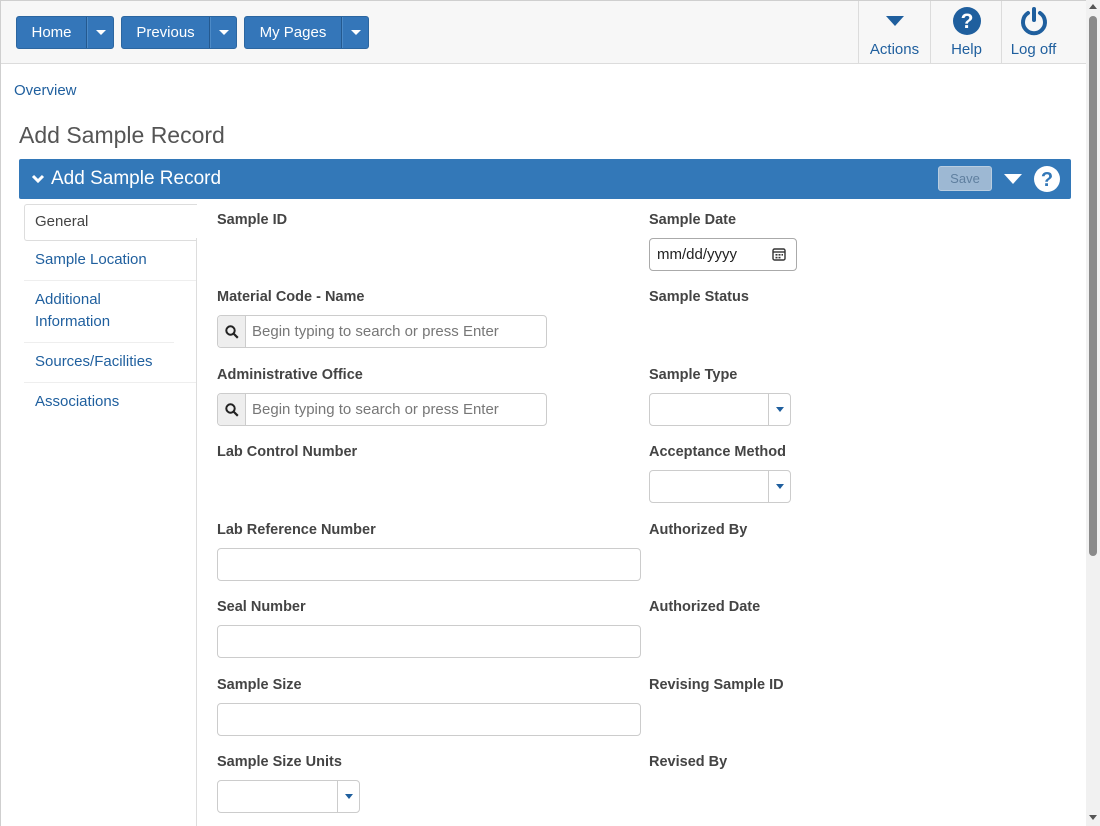 The image size is (1100, 826). Describe the element at coordinates (110, 402) in the screenshot. I see `tab-associations: Associations` at that location.